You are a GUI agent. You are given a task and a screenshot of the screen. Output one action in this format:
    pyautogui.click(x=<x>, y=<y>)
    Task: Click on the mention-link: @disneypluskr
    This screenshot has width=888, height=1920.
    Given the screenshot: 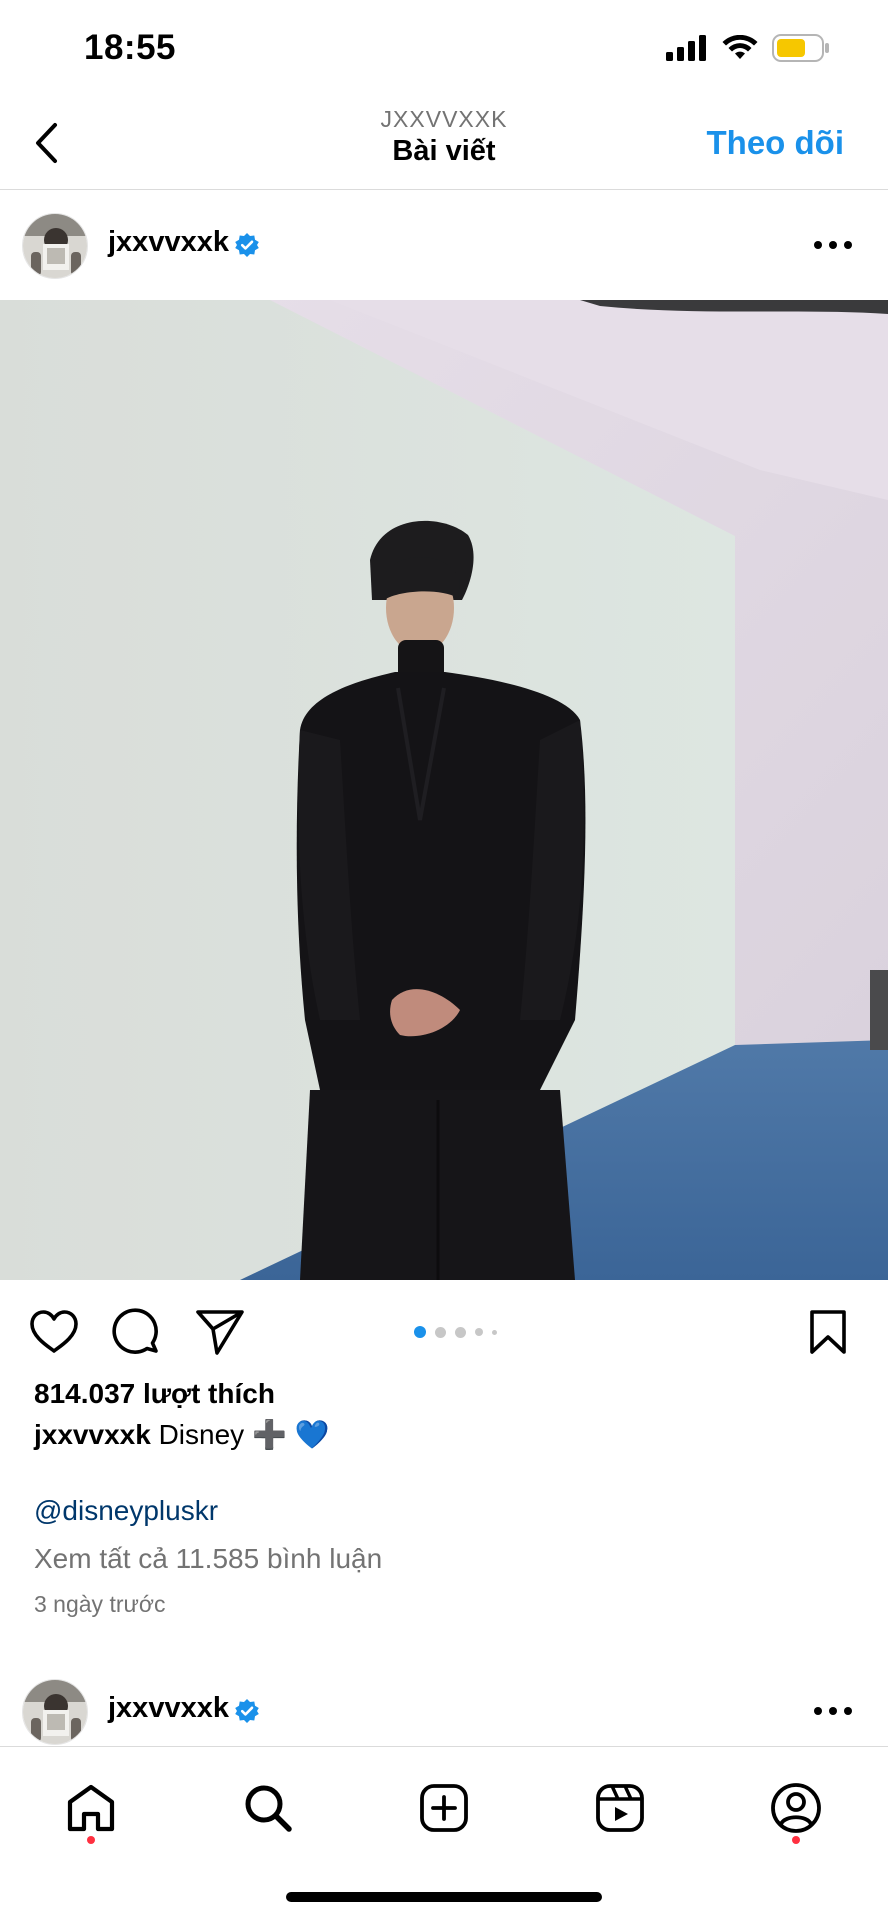 What is the action you would take?
    pyautogui.click(x=126, y=1511)
    